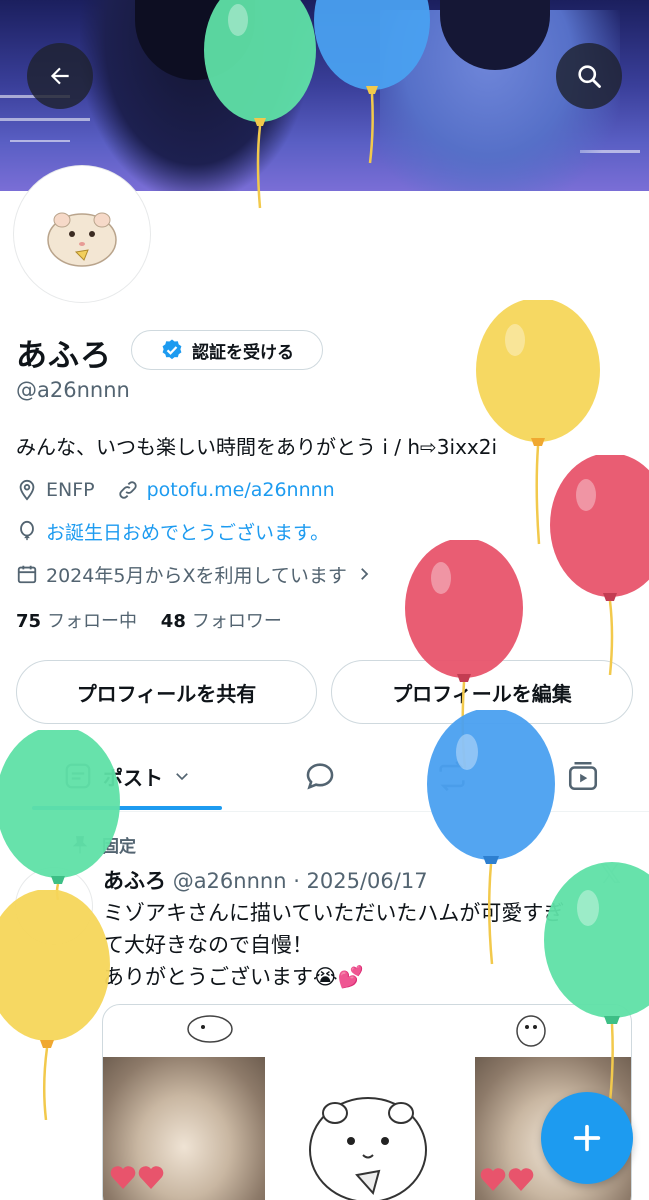 Image resolution: width=649 pixels, height=1200 pixels. I want to click on share-profile-button: プロフィールを共有, so click(166, 692).